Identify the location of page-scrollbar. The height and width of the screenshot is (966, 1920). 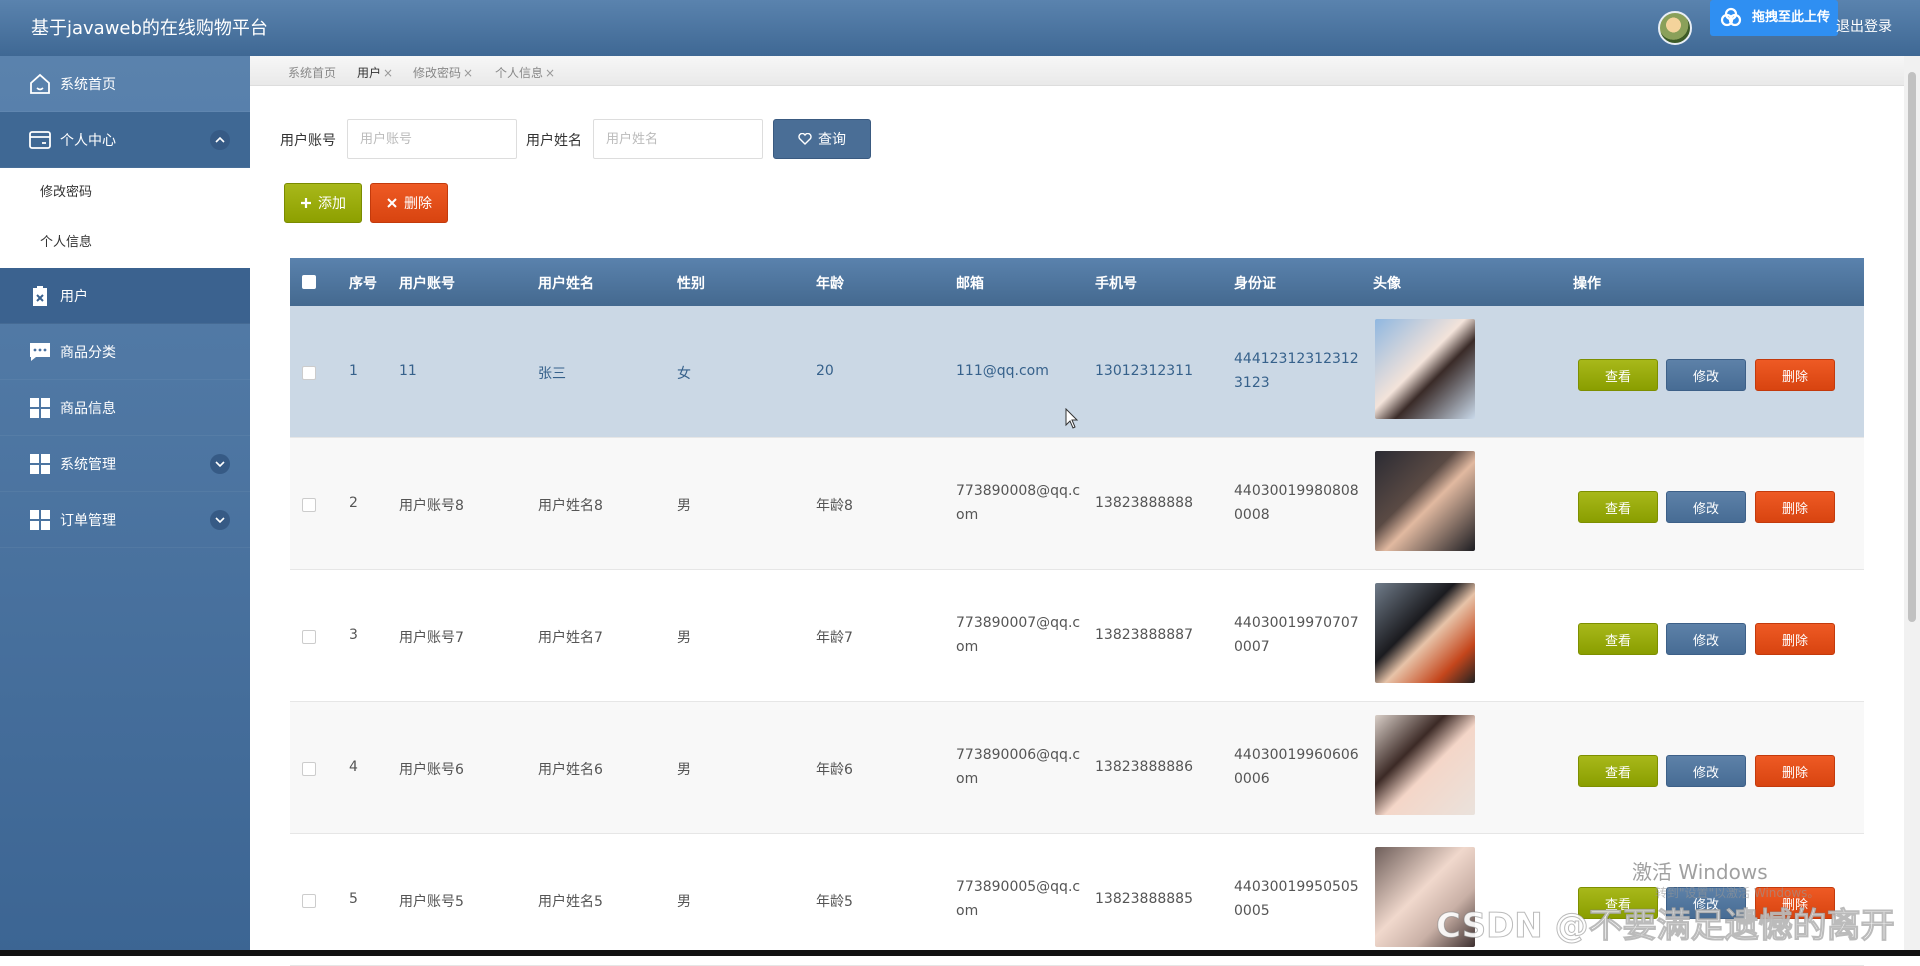
(1912, 506).